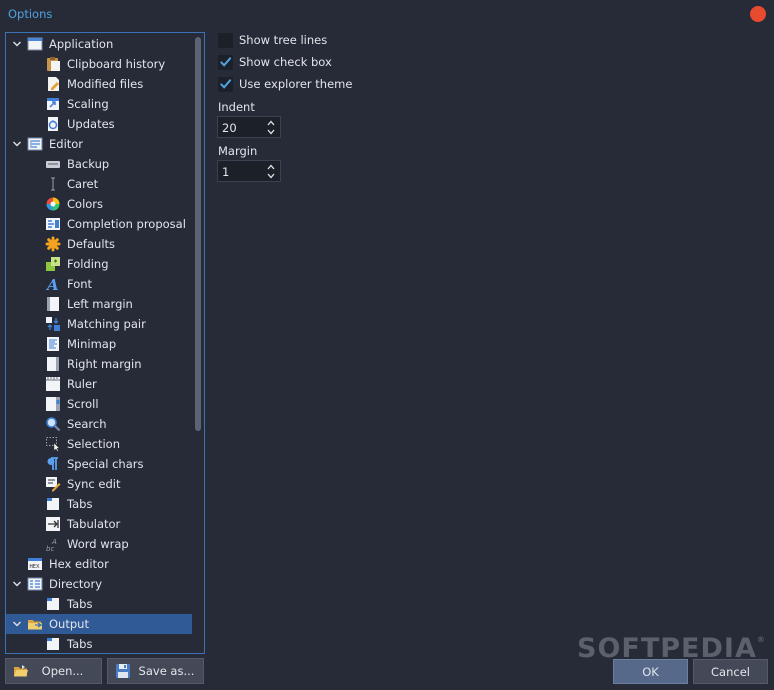 This screenshot has width=774, height=690. I want to click on margin-label: Margin, so click(238, 151).